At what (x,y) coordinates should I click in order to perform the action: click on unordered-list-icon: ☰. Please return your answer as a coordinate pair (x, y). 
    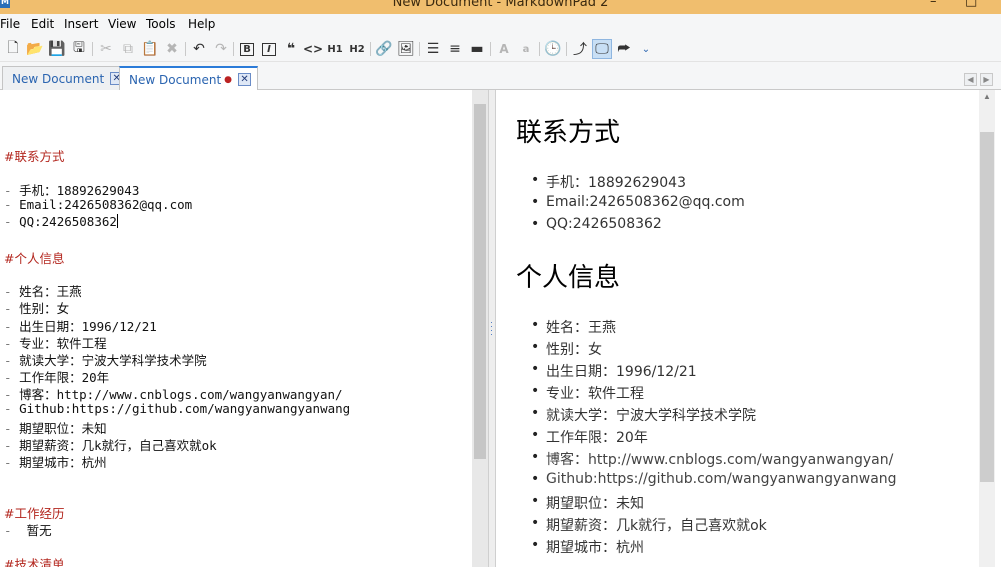
    Looking at the image, I should click on (433, 49).